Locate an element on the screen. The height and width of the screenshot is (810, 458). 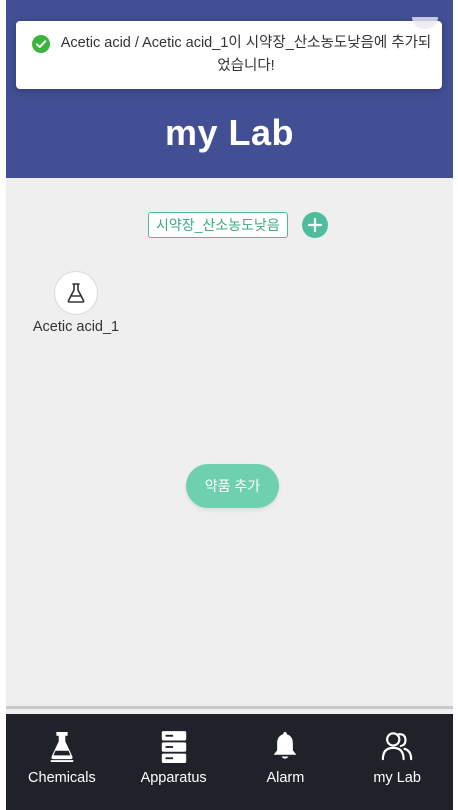
page-title: my Lab is located at coordinates (229, 132).